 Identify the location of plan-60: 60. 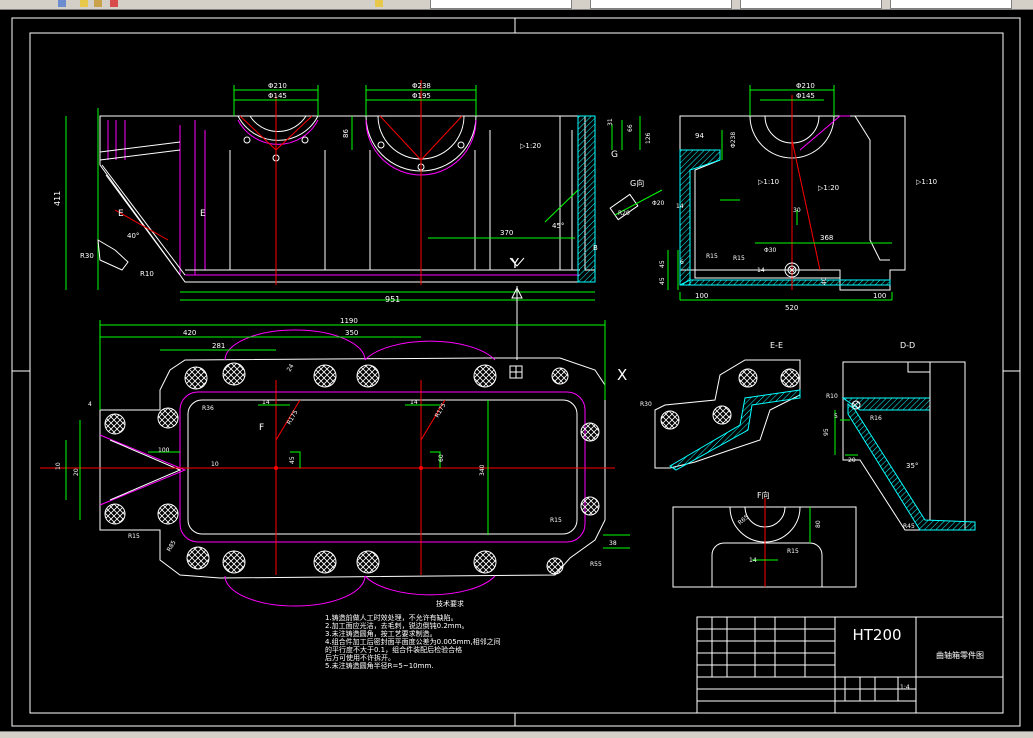
(441, 458).